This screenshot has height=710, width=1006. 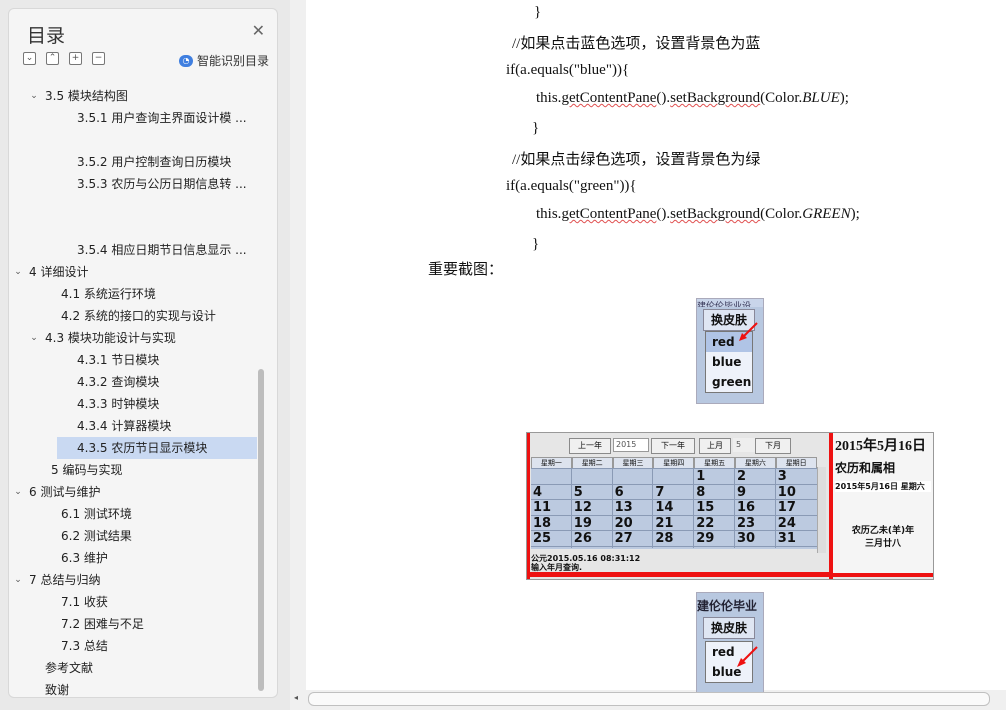 What do you see at coordinates (118, 360) in the screenshot?
I see `toc-item-label: 4.3.1 节日模块` at bounding box center [118, 360].